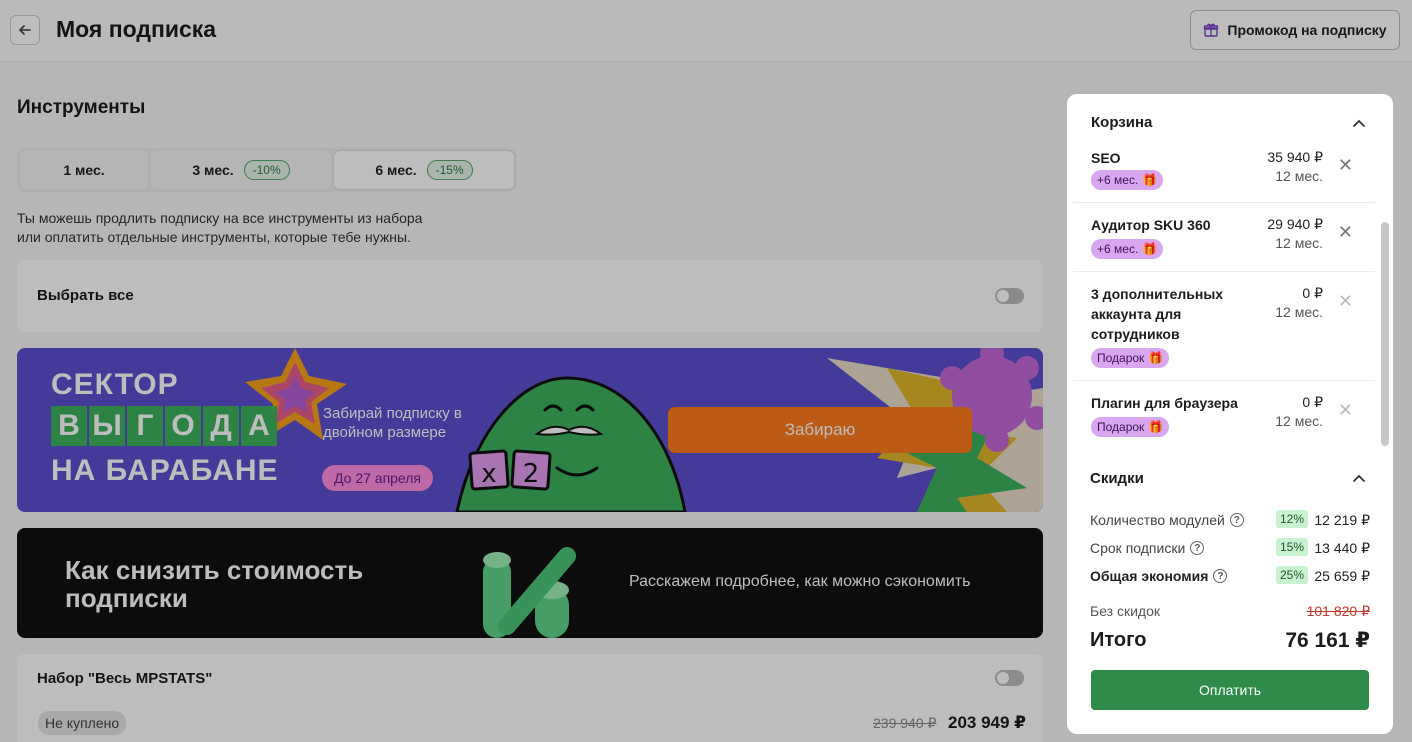 The width and height of the screenshot is (1412, 742). What do you see at coordinates (1230, 690) in the screenshot?
I see `pay-button: Оплатить` at bounding box center [1230, 690].